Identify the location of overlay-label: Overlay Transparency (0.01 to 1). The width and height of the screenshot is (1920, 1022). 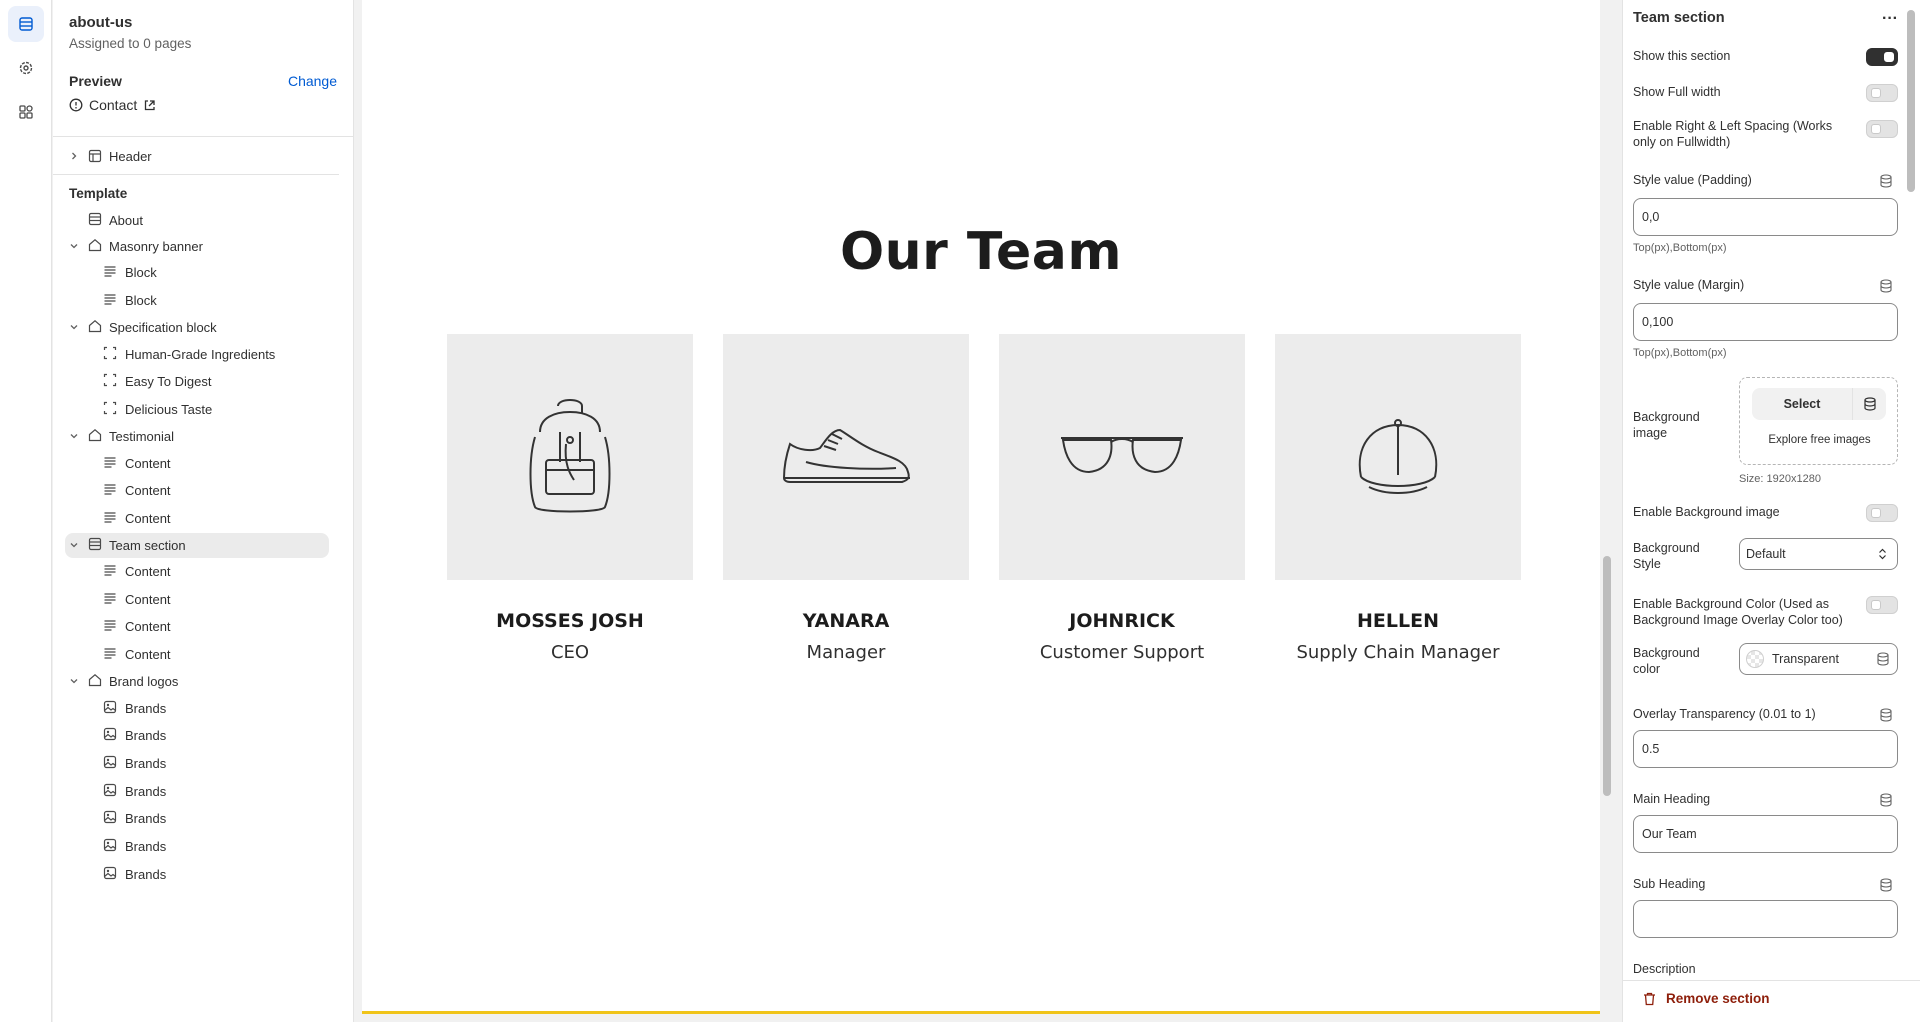
(1724, 714).